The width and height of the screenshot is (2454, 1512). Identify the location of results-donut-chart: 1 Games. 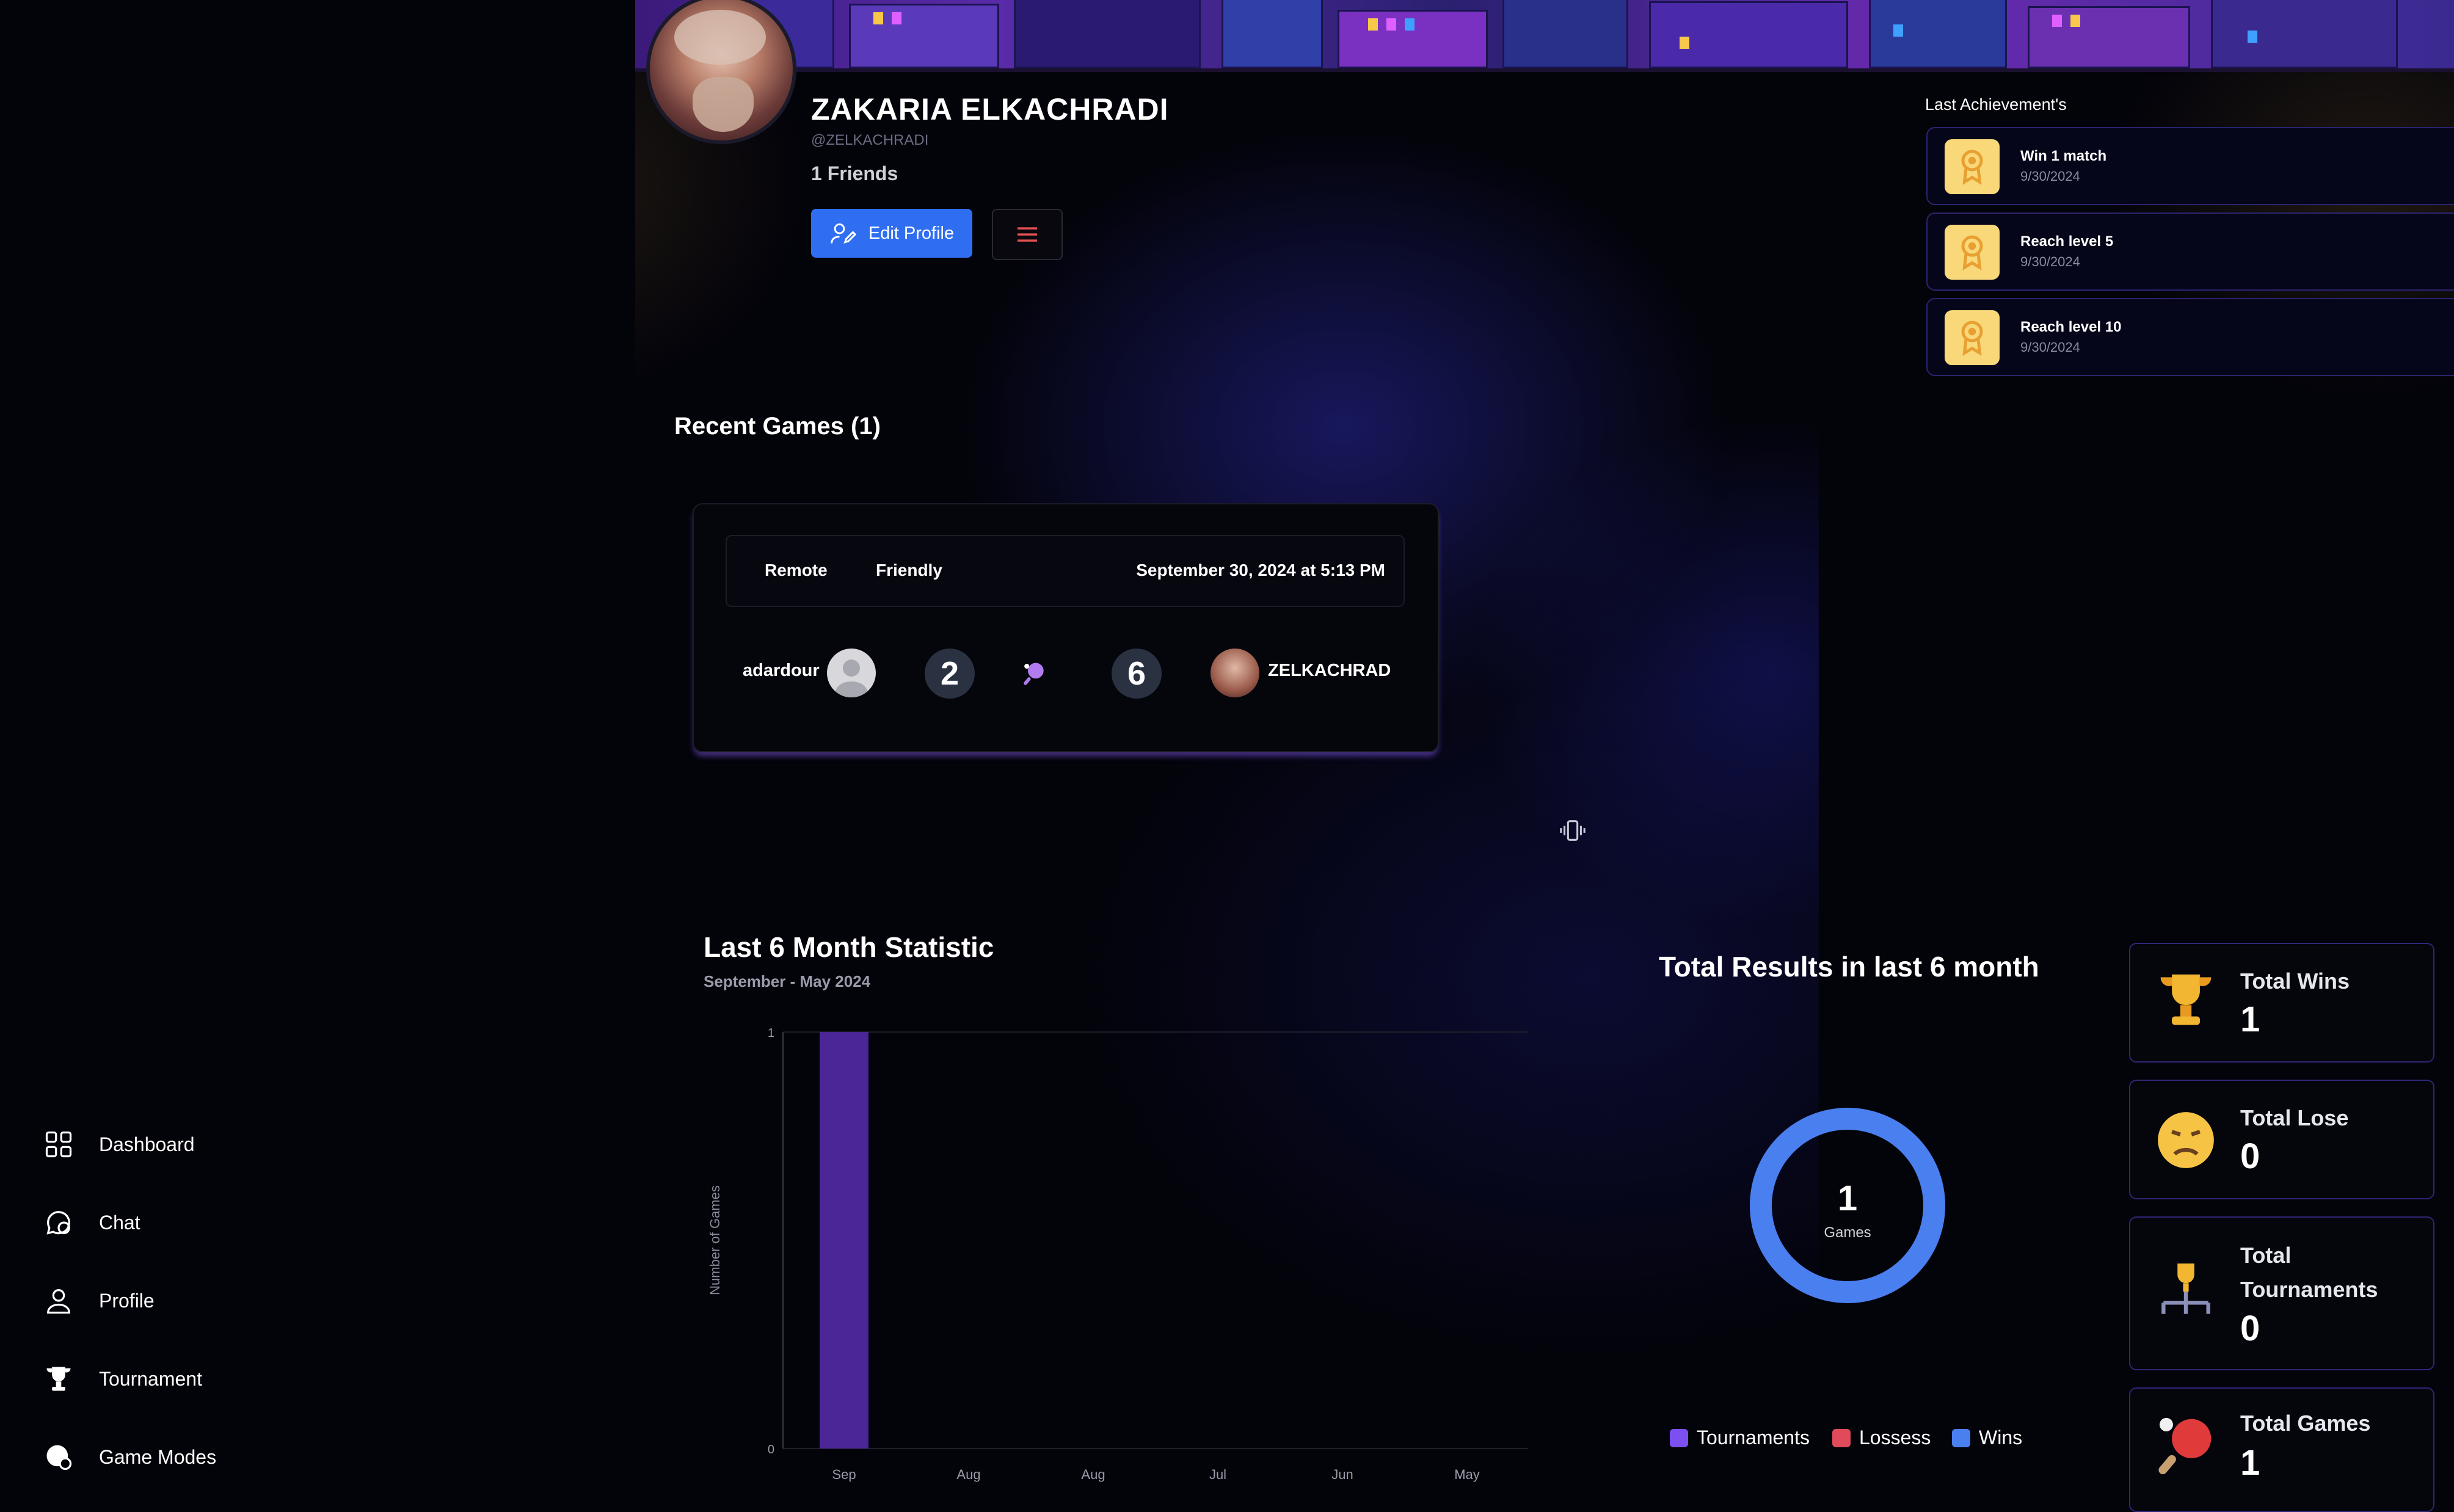
(1848, 1206).